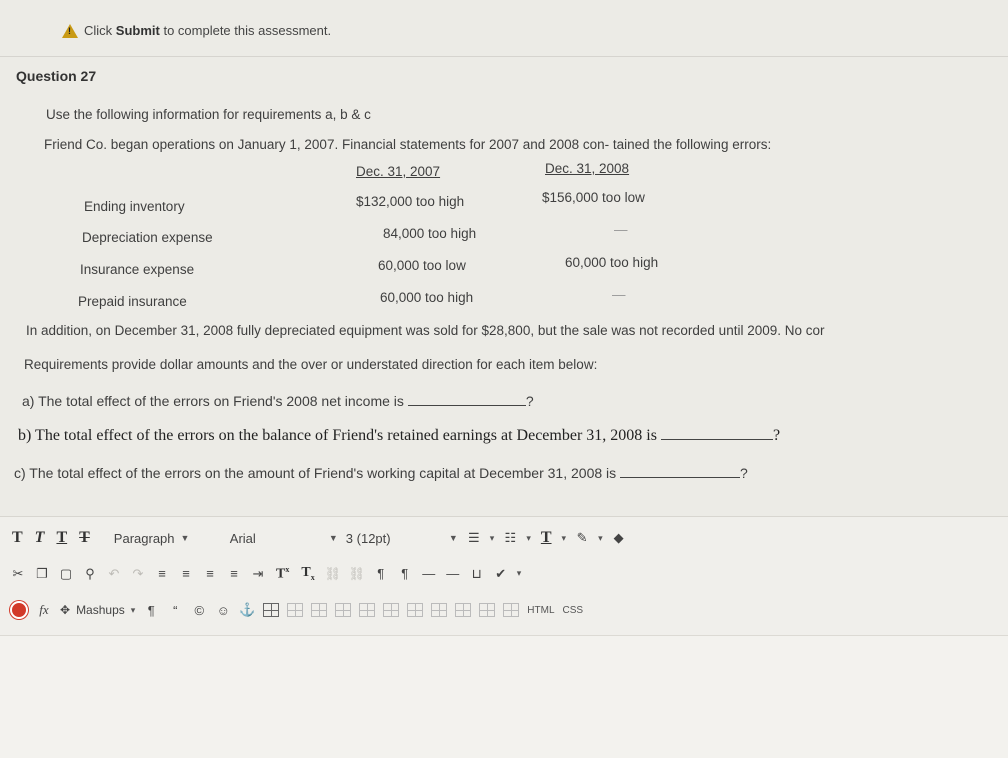 The width and height of the screenshot is (1008, 758). I want to click on undo-icon: ↶, so click(114, 574).